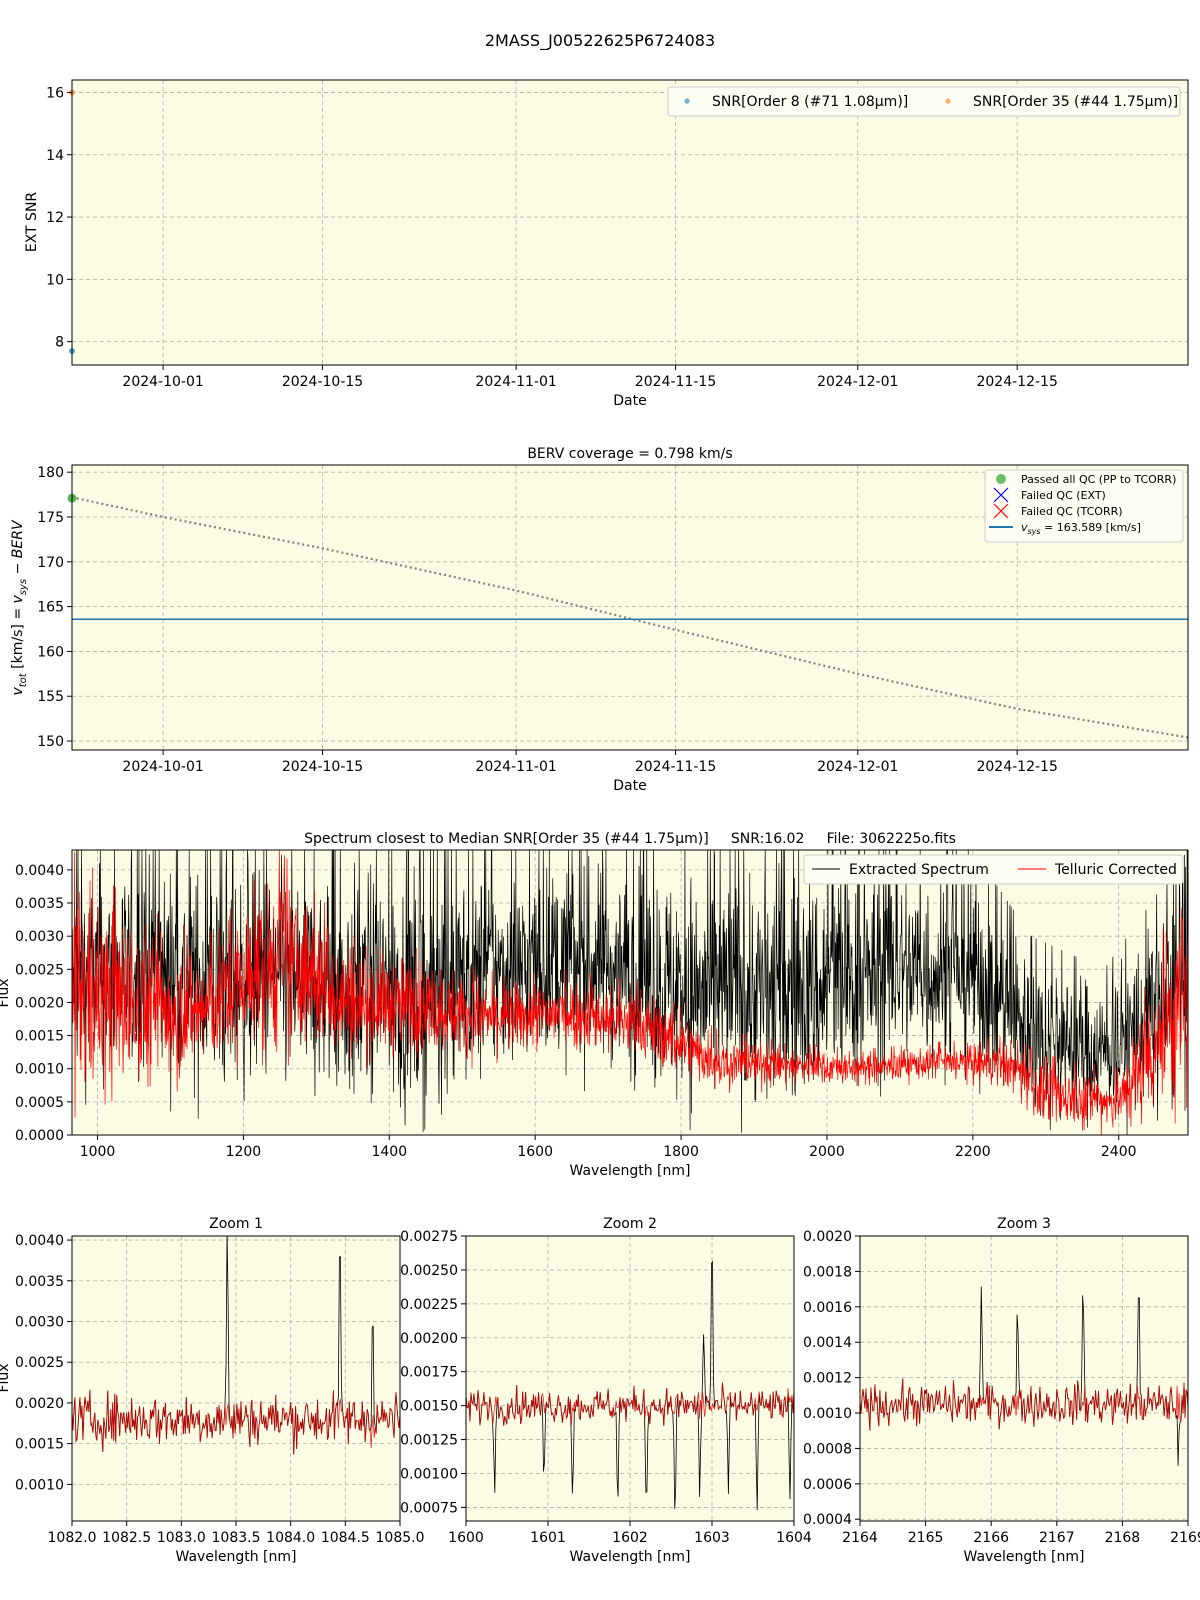 The width and height of the screenshot is (1200, 1600). I want to click on zoom3-ytick-label: 0.0004, so click(827, 1520).